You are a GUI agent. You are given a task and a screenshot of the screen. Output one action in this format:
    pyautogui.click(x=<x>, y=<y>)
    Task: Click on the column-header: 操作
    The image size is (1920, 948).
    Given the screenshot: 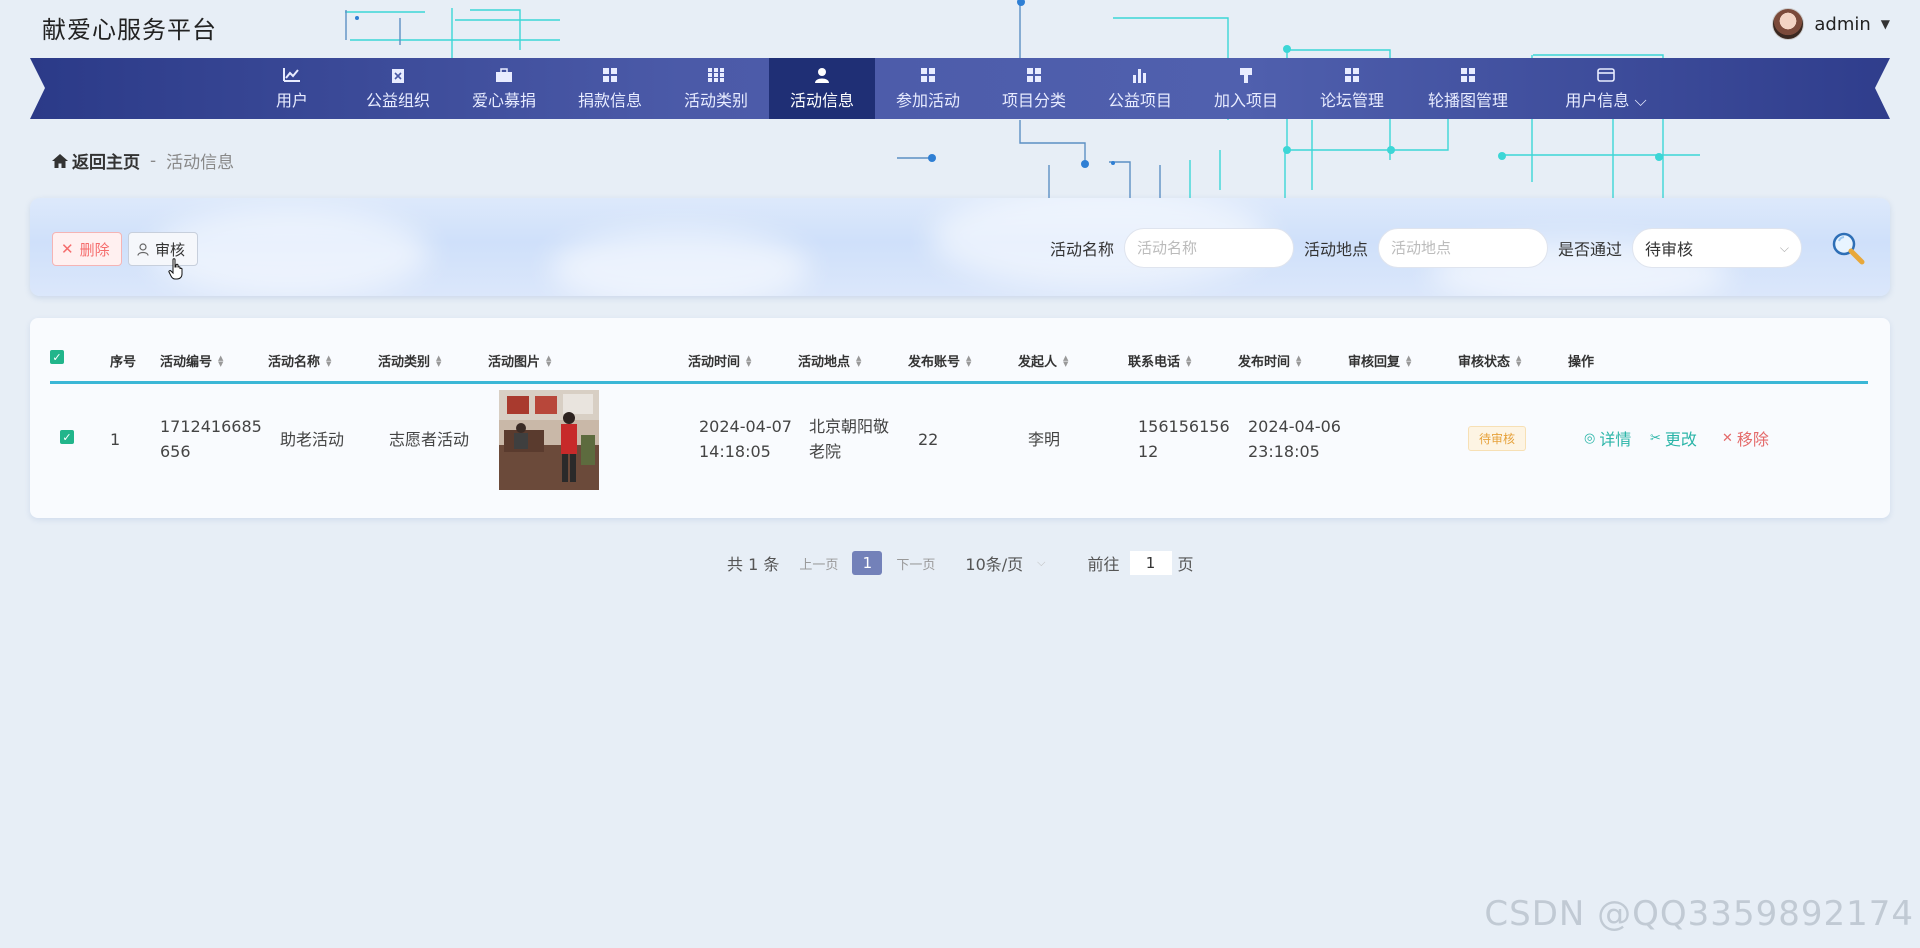 What is the action you would take?
    pyautogui.click(x=1581, y=360)
    